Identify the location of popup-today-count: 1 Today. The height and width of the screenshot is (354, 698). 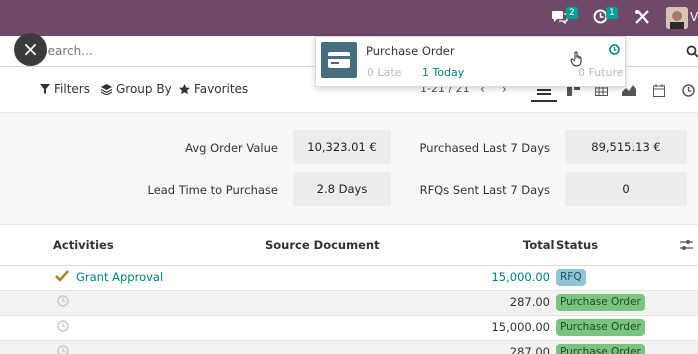
(443, 72).